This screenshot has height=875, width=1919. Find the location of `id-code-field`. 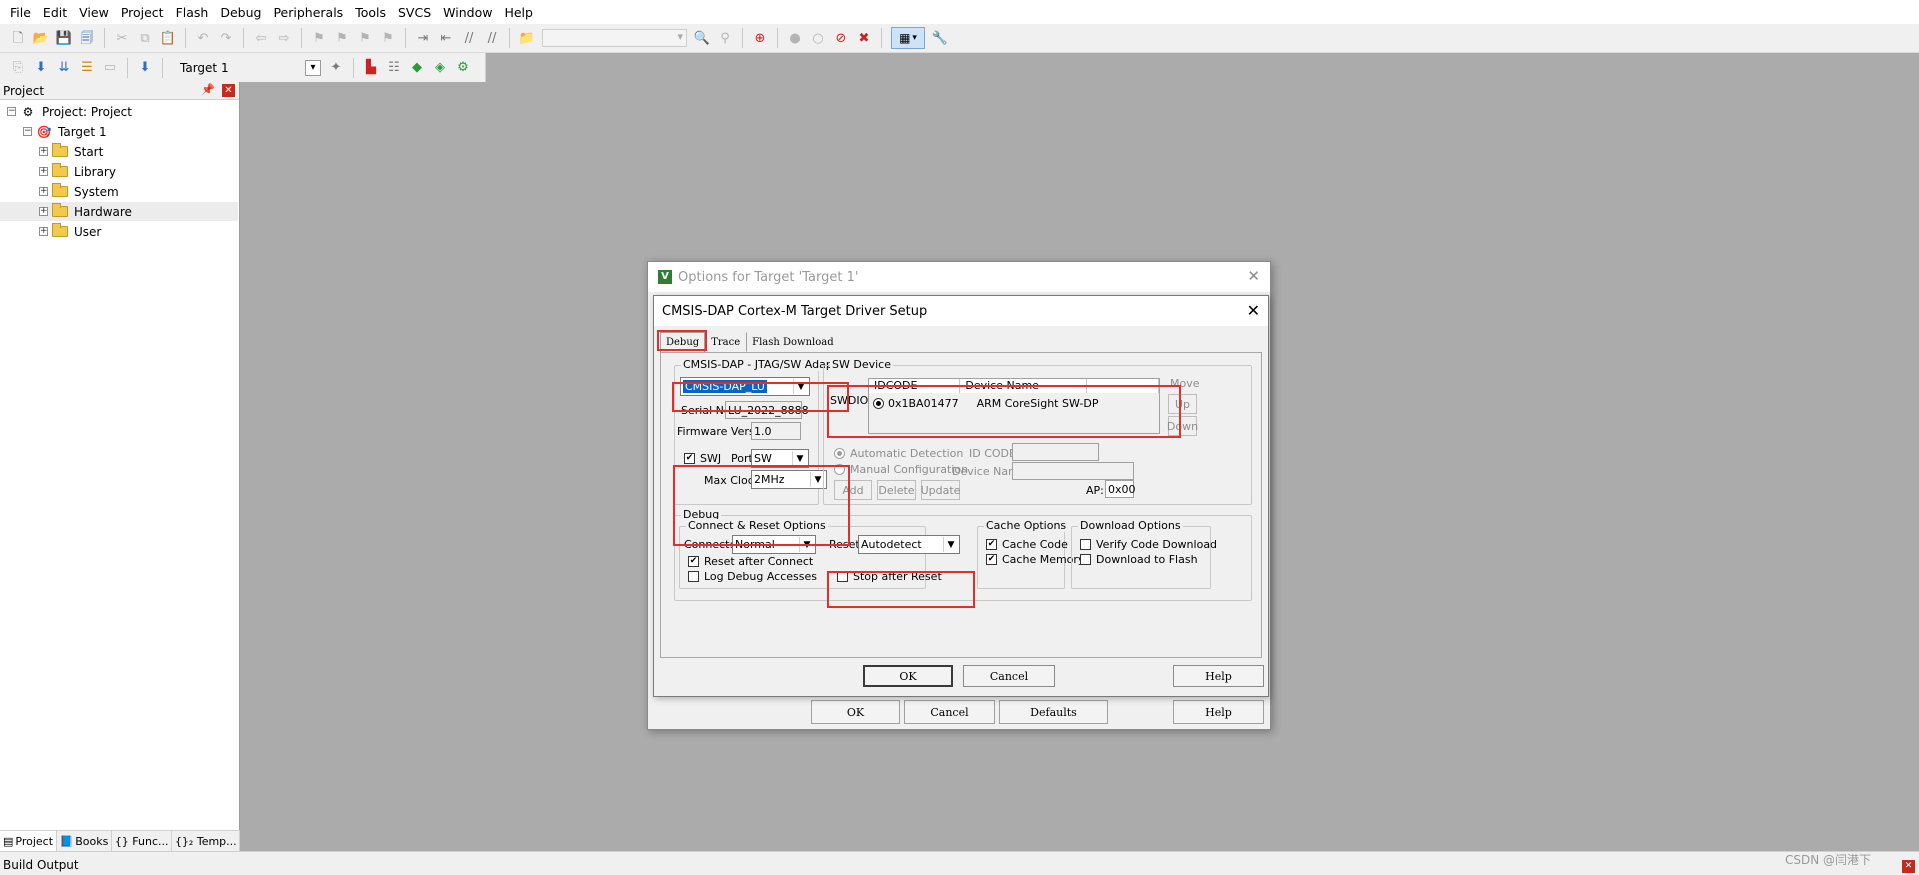

id-code-field is located at coordinates (1055, 452).